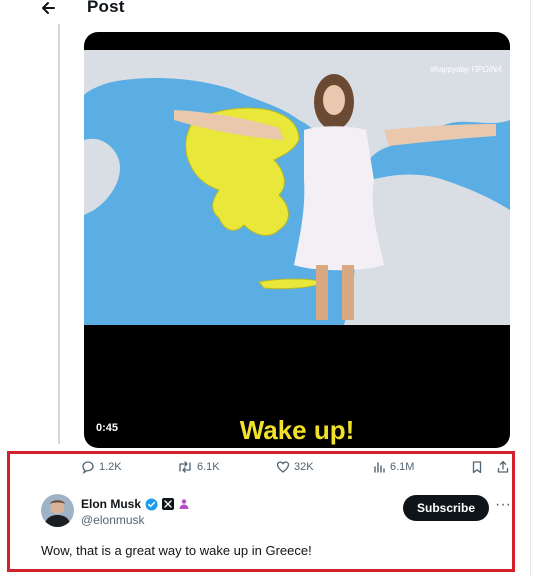  I want to click on video-timestamp: 0:45, so click(107, 428).